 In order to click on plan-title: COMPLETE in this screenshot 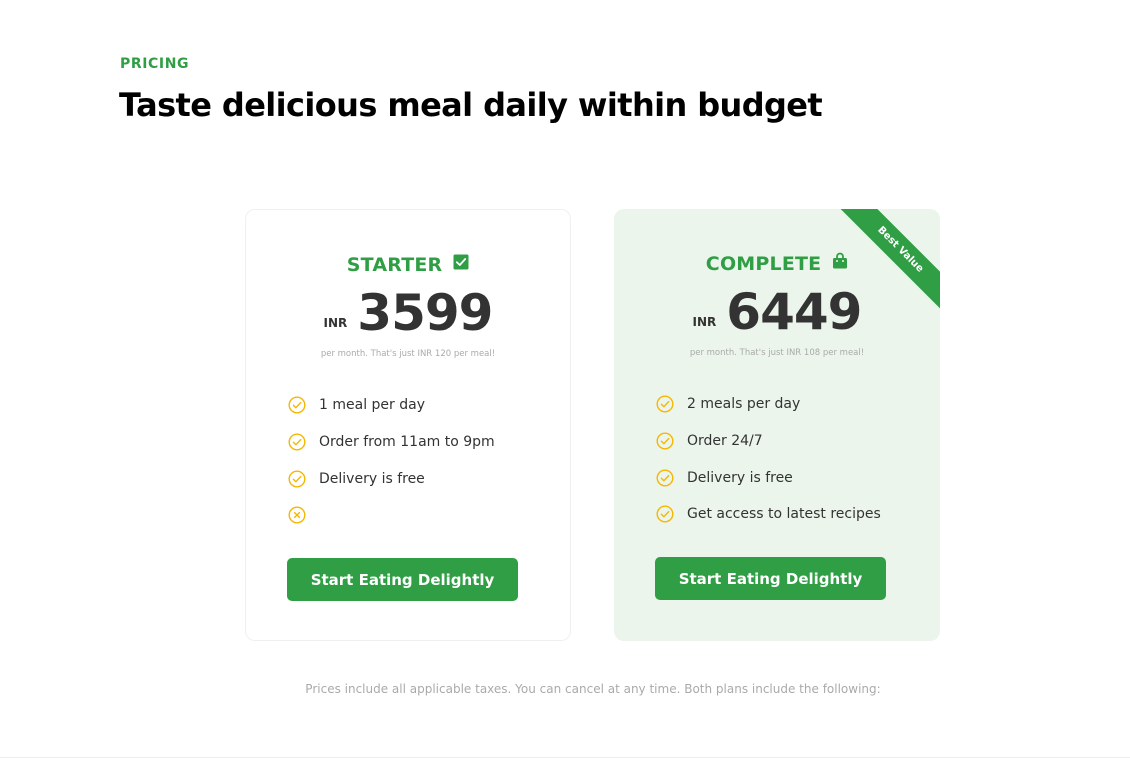, I will do `click(777, 263)`.